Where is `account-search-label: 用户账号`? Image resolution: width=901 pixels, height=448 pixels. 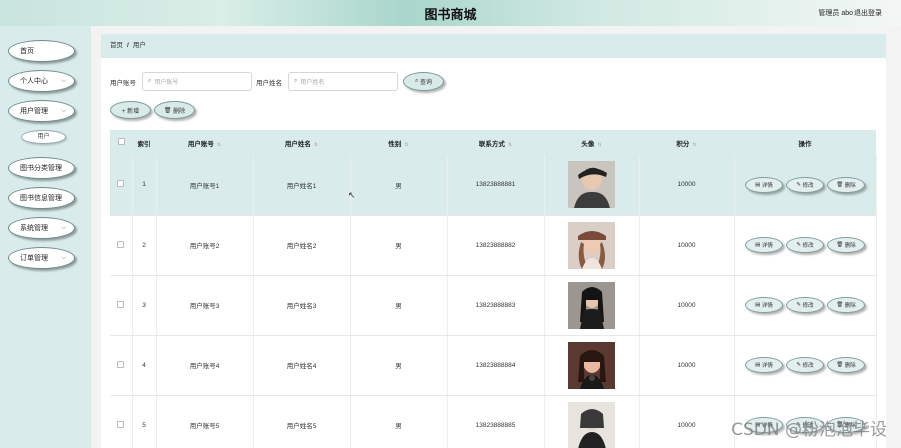 account-search-label: 用户账号 is located at coordinates (123, 83).